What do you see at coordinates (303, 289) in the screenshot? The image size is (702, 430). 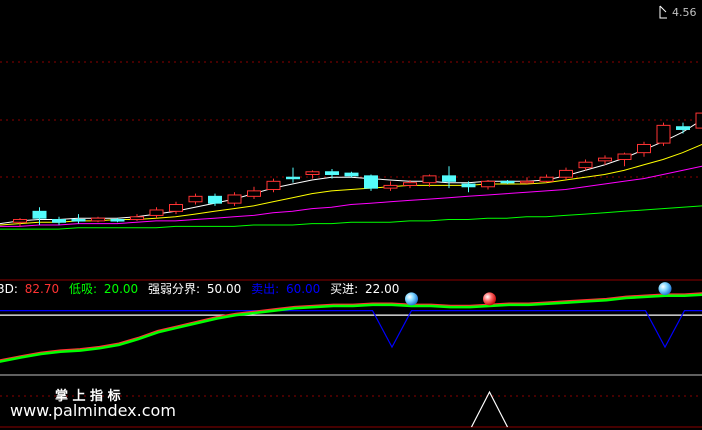 I see `legend-sell-value: 60.00` at bounding box center [303, 289].